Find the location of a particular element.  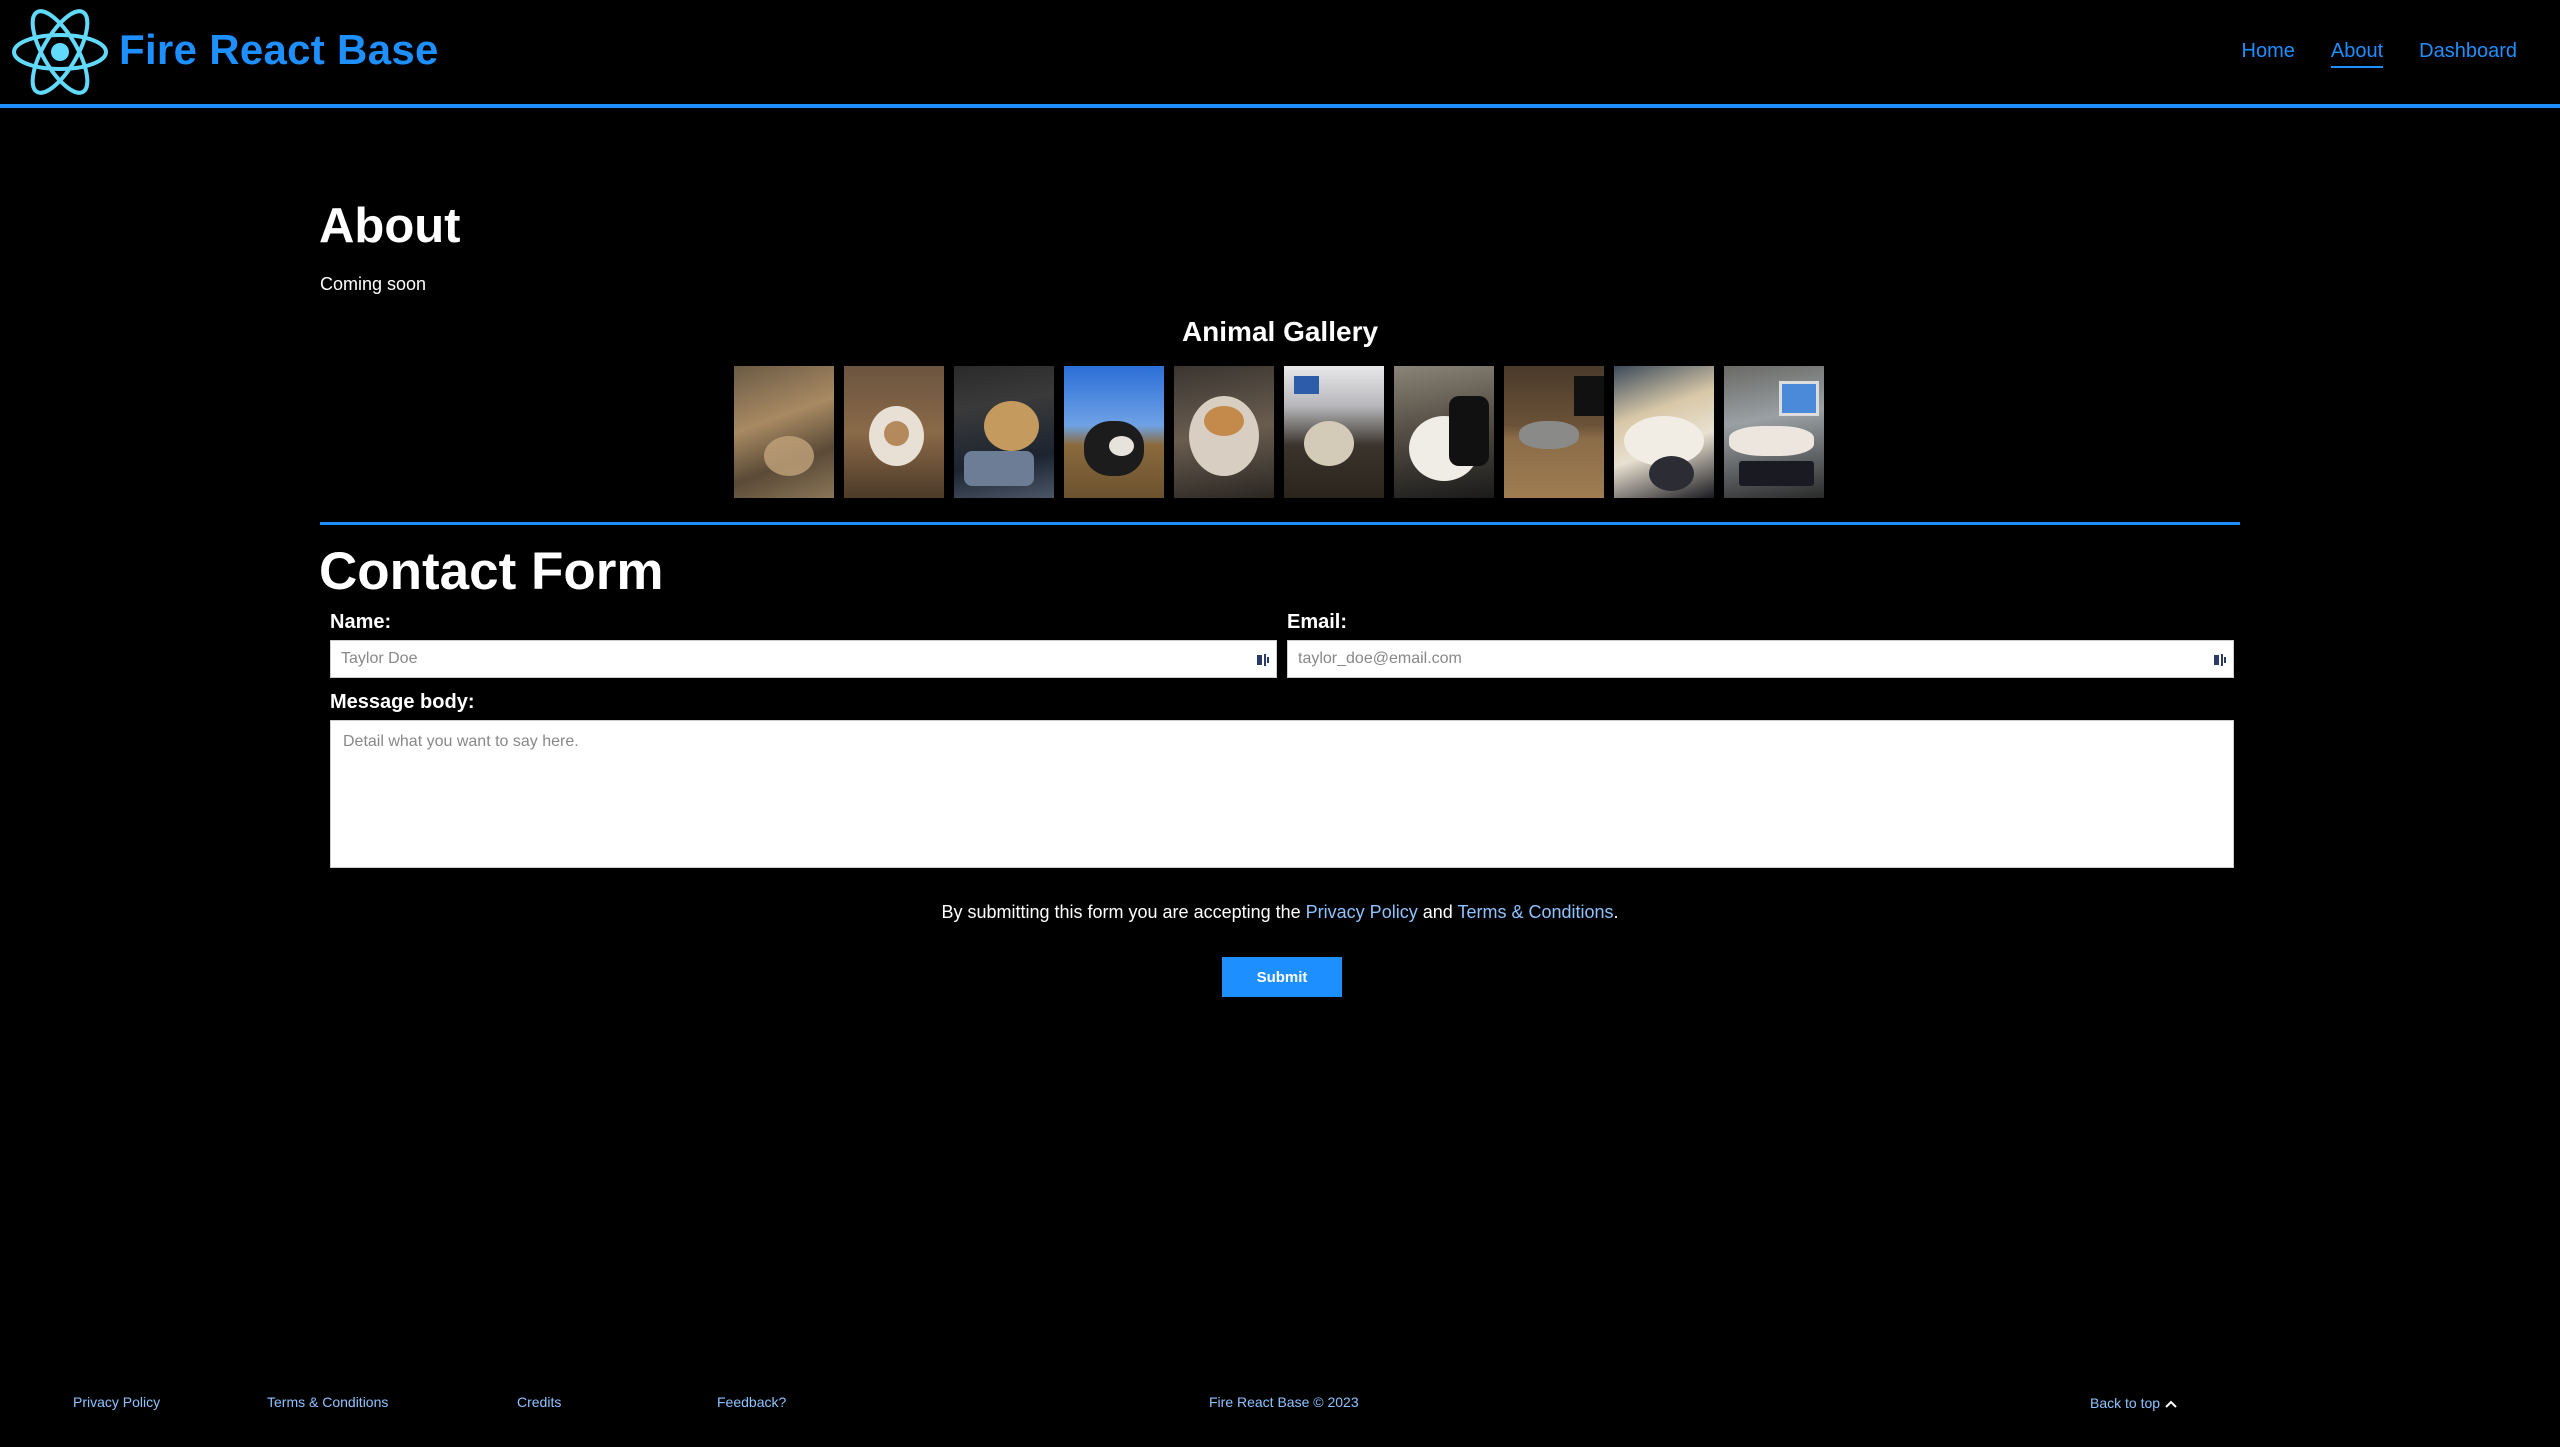

email-label: Email: is located at coordinates (1317, 622).